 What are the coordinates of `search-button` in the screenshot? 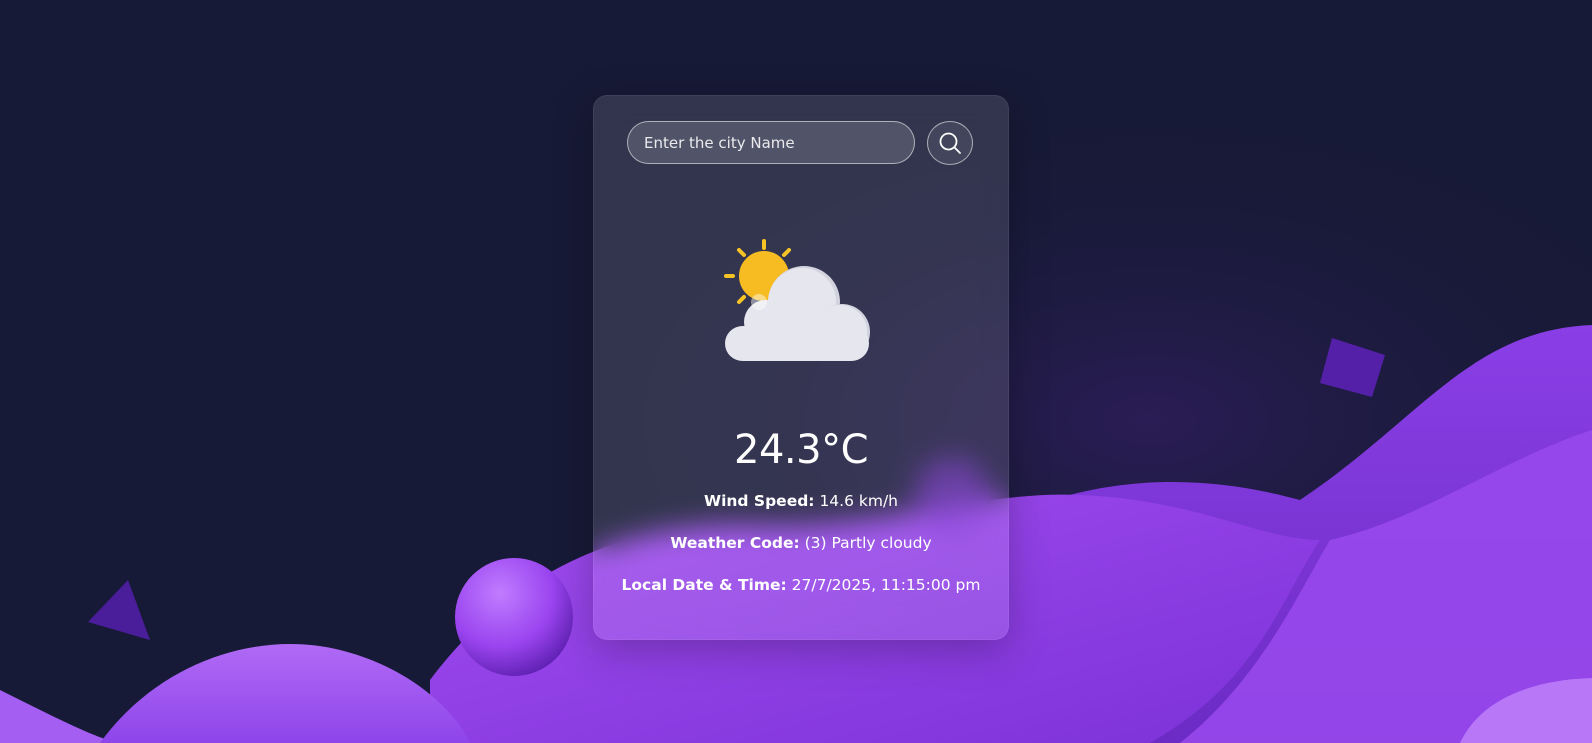 It's located at (950, 143).